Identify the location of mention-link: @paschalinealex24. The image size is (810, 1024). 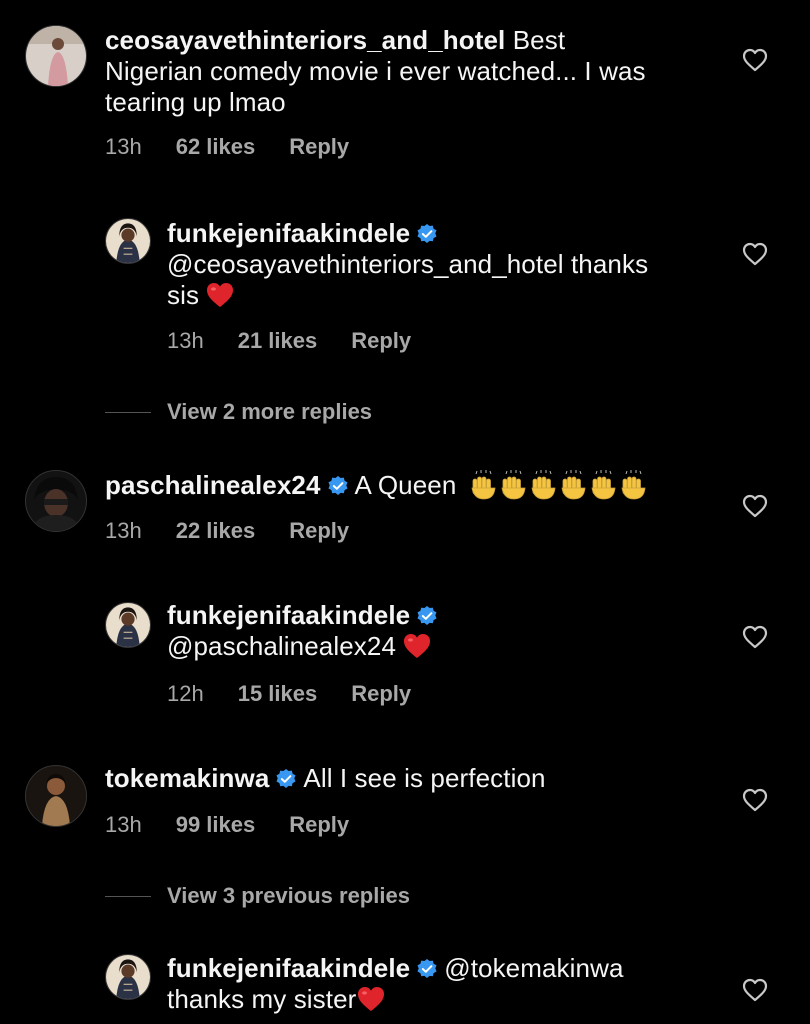
(281, 646).